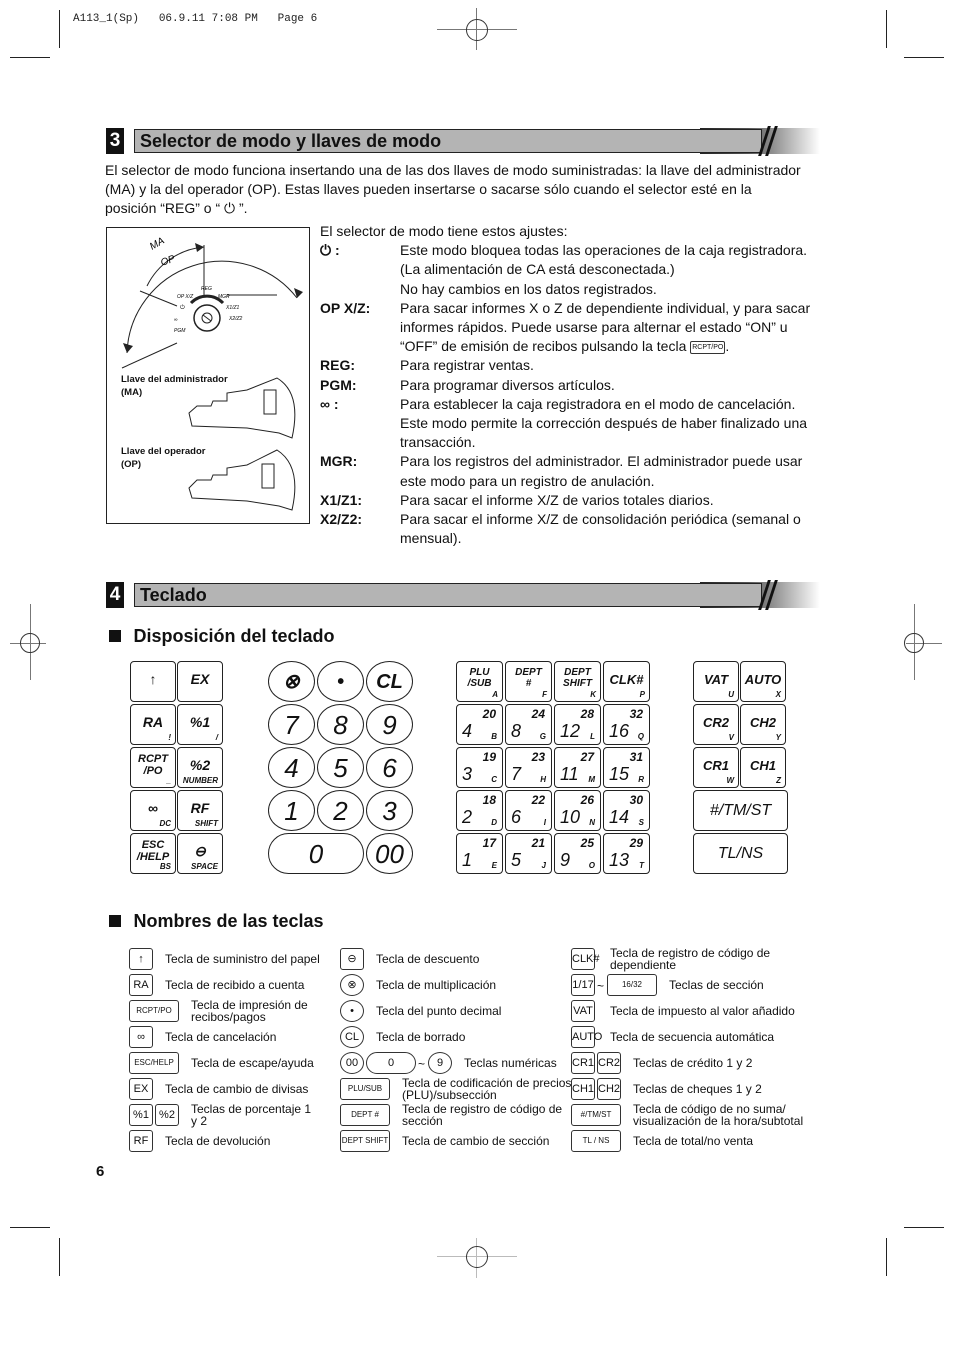 This screenshot has height=1351, width=954. Describe the element at coordinates (389, 724) in the screenshot. I see `numpad-key: 9` at that location.